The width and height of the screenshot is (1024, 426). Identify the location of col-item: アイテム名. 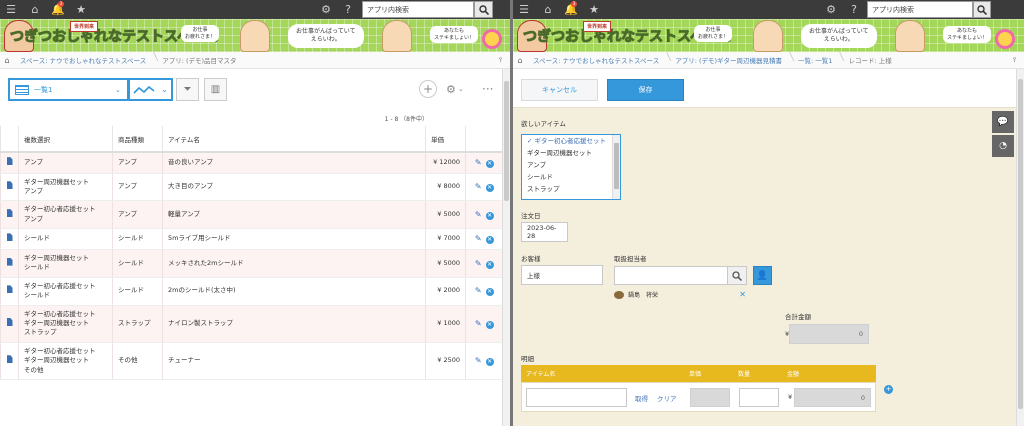
(294, 139).